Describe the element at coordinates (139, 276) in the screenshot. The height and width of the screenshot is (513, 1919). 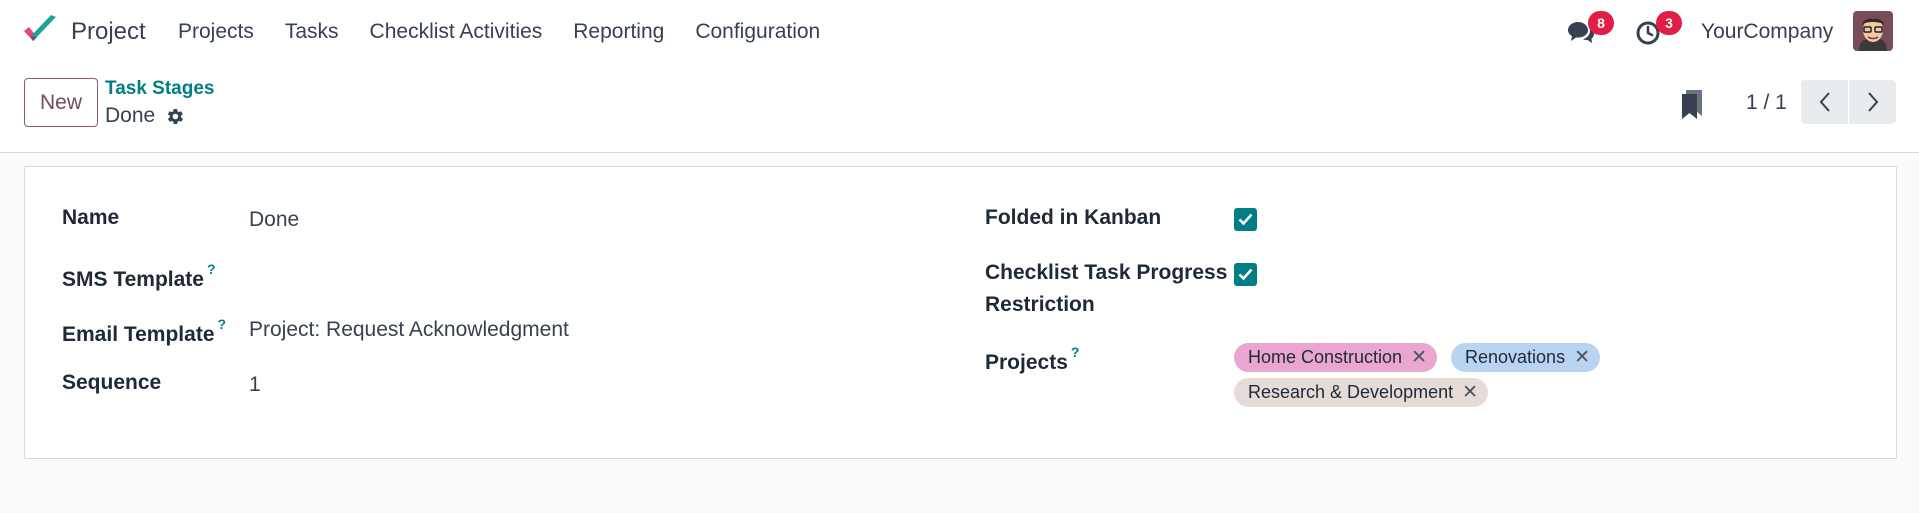
I see `sms-template-label: SMS Template?` at that location.